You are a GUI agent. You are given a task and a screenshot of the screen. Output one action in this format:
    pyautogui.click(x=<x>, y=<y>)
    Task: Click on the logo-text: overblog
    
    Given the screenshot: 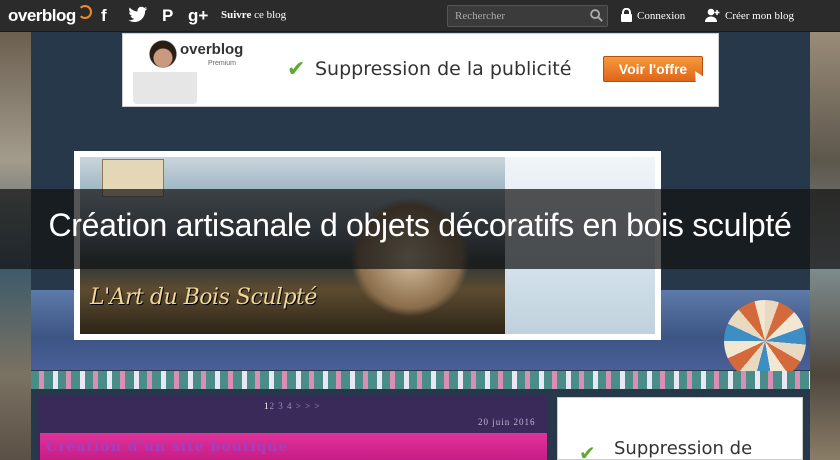 What is the action you would take?
    pyautogui.click(x=42, y=15)
    